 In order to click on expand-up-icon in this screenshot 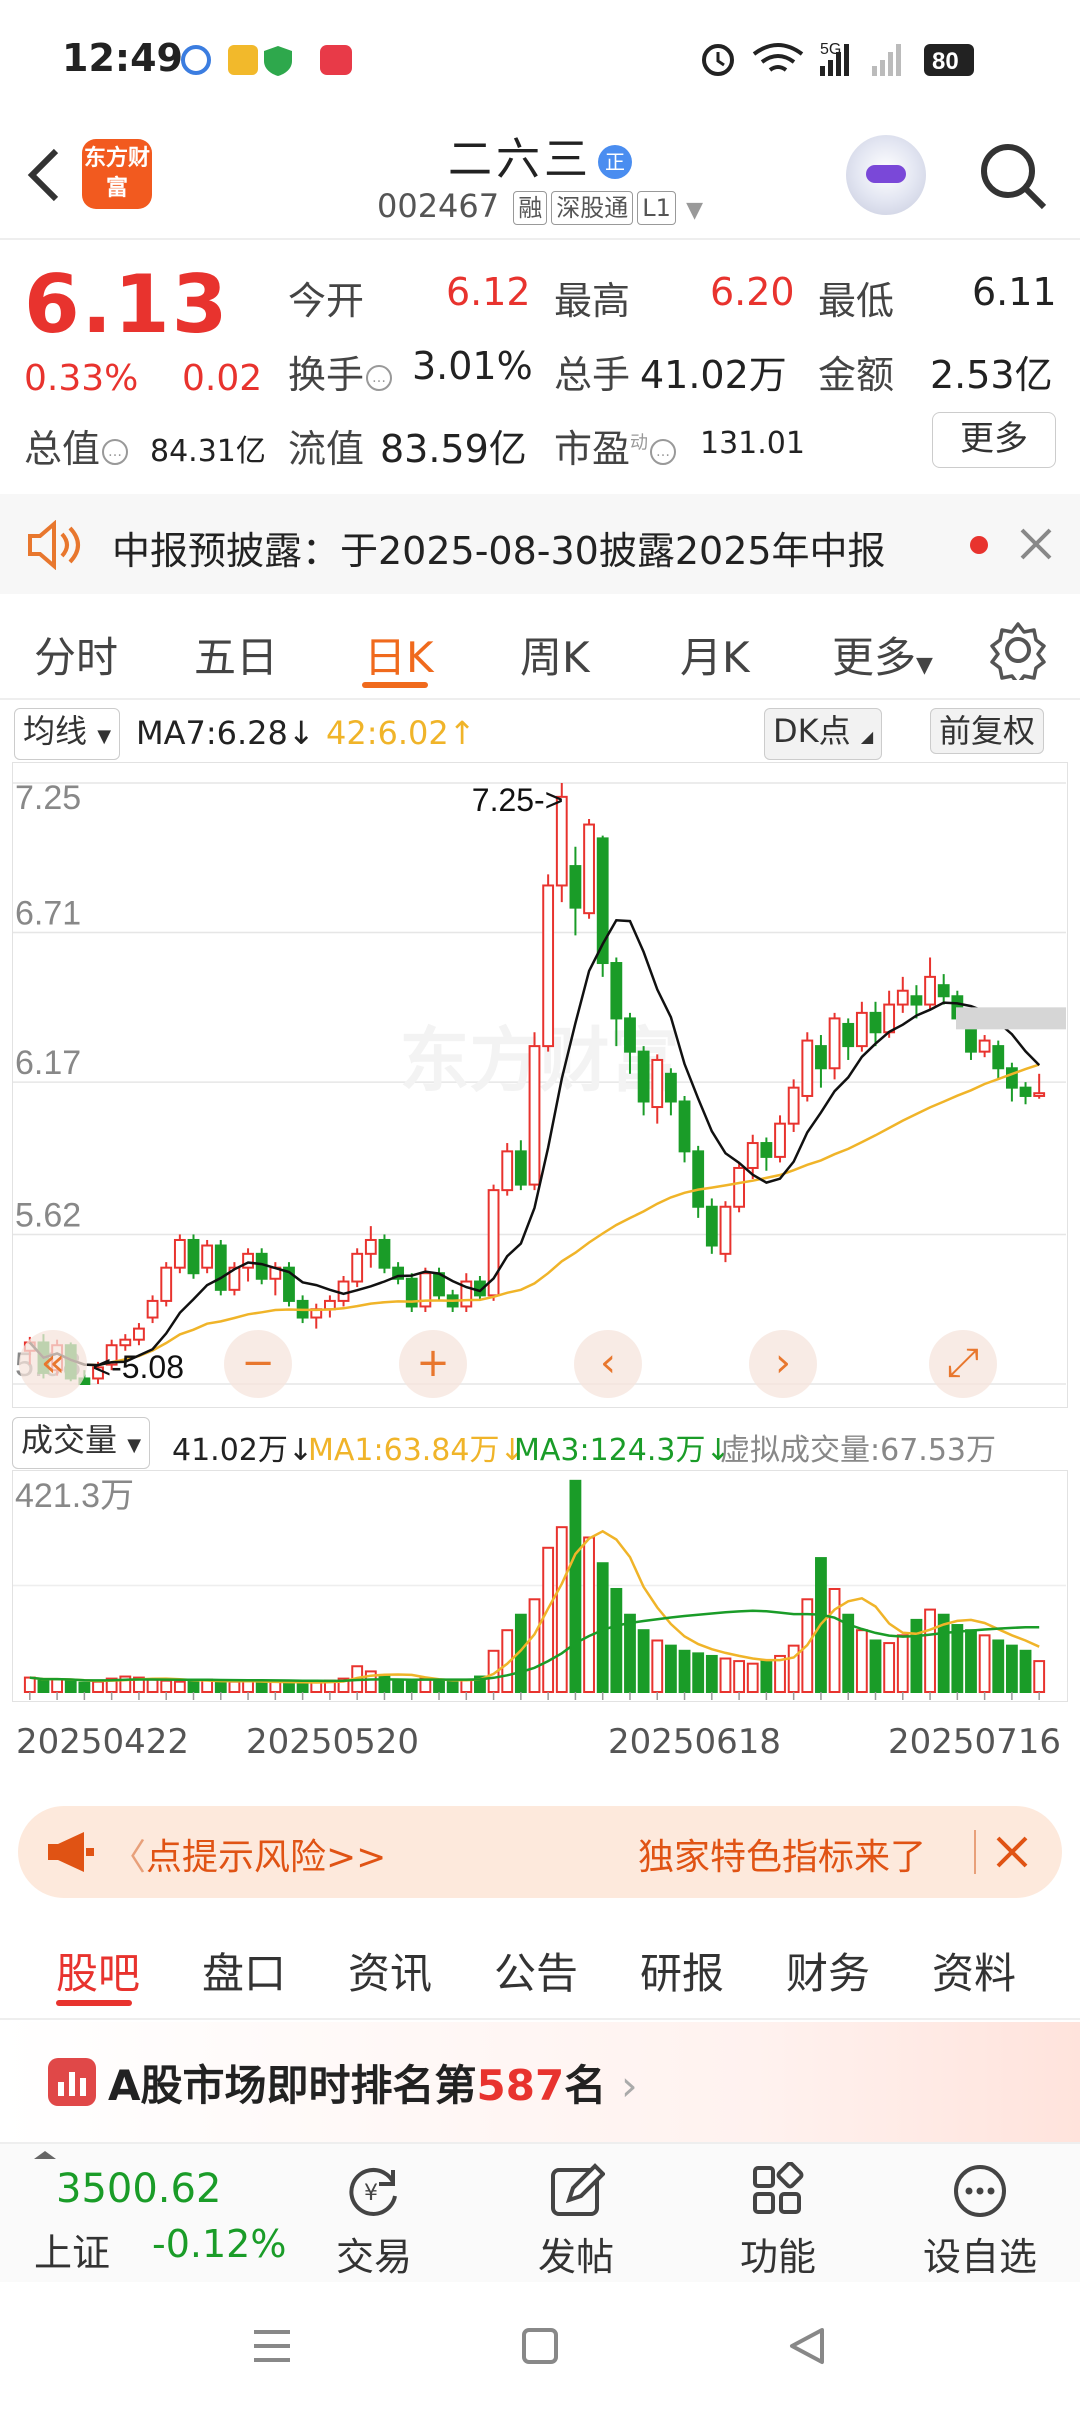, I will do `click(45, 2153)`.